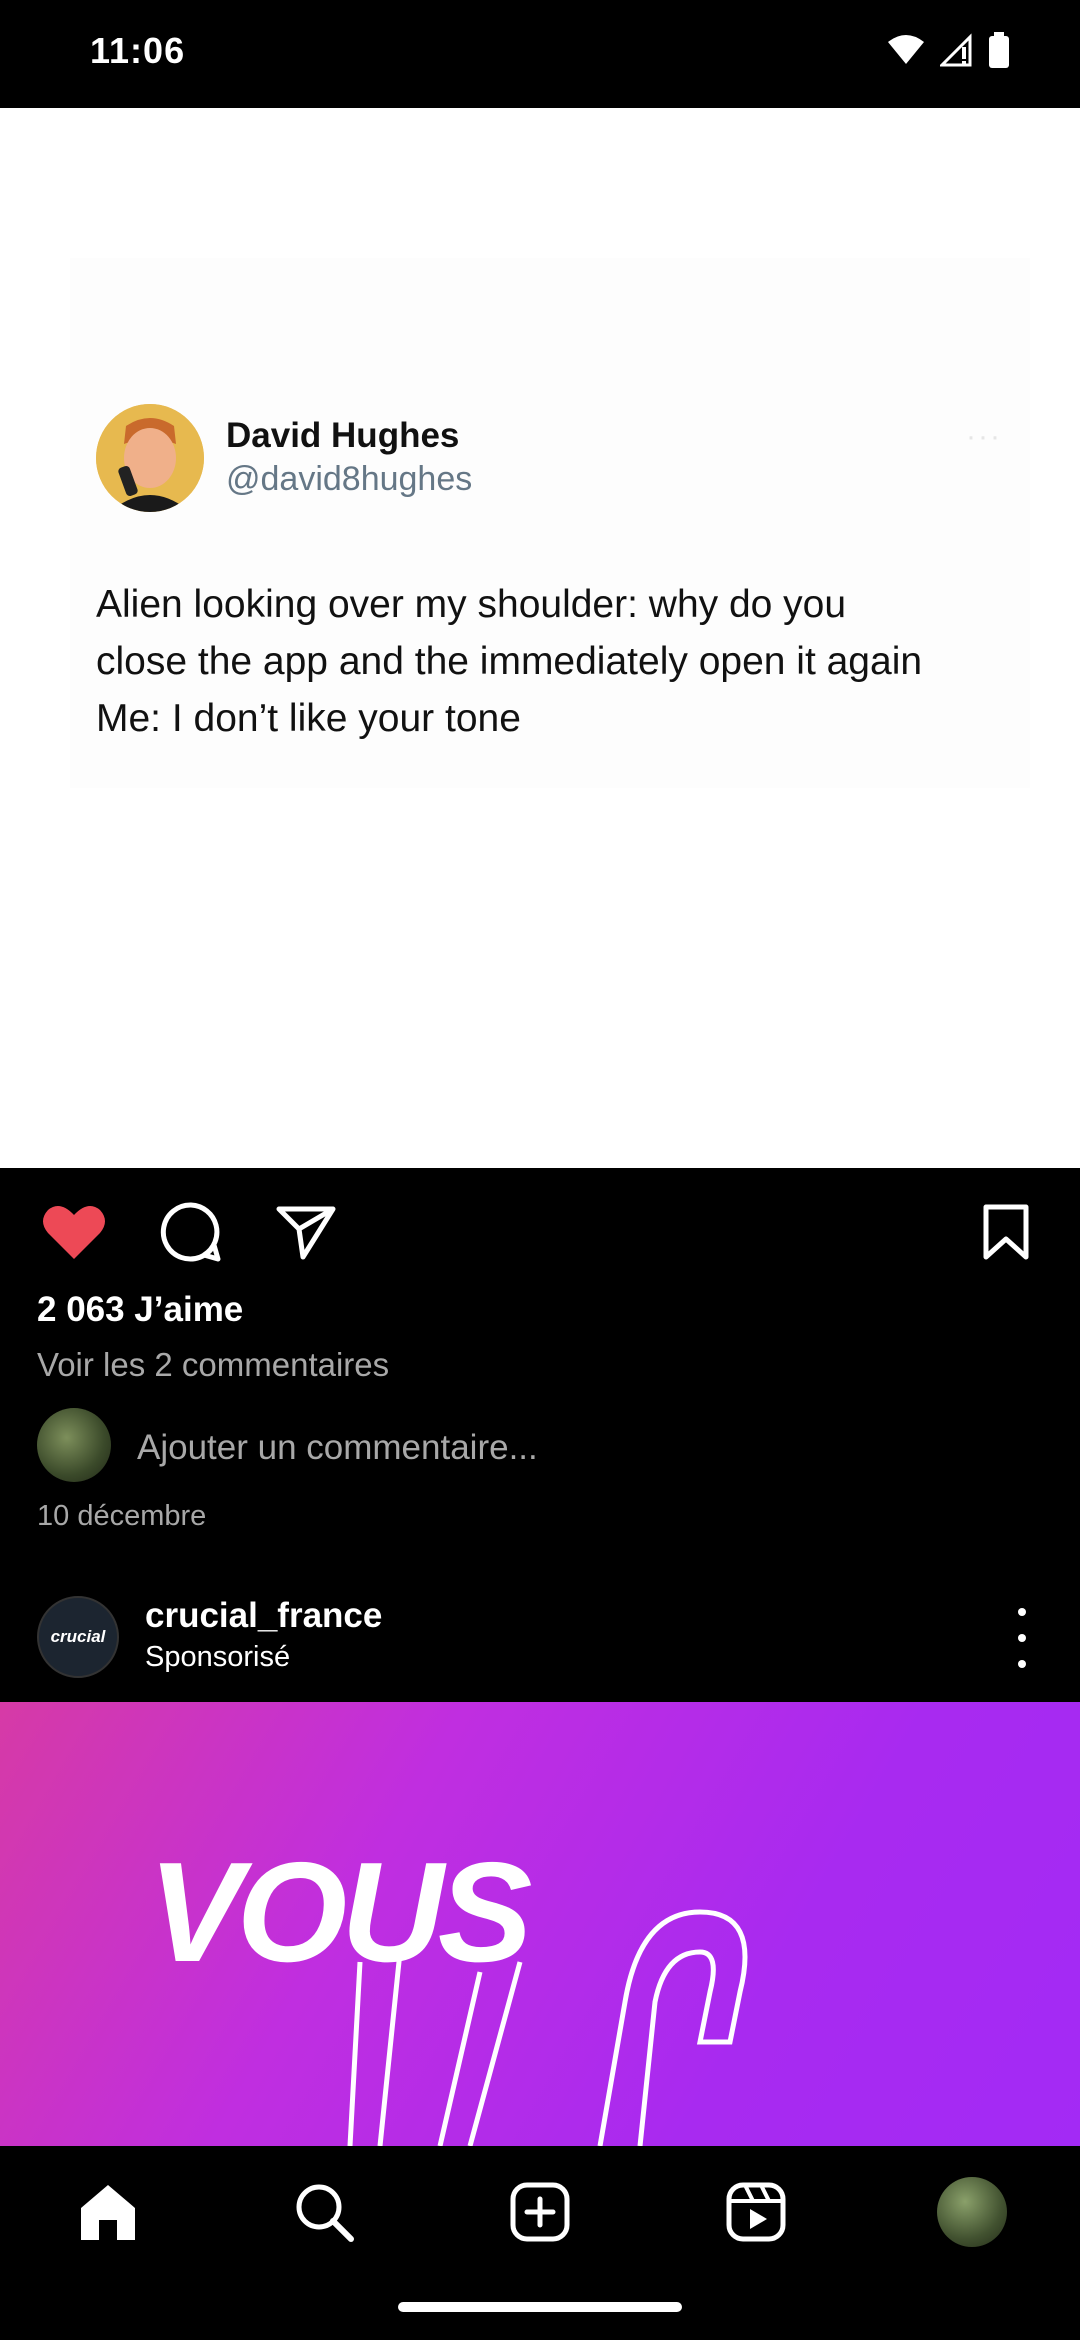 Image resolution: width=1080 pixels, height=2340 pixels. I want to click on post-actions, so click(540, 1228).